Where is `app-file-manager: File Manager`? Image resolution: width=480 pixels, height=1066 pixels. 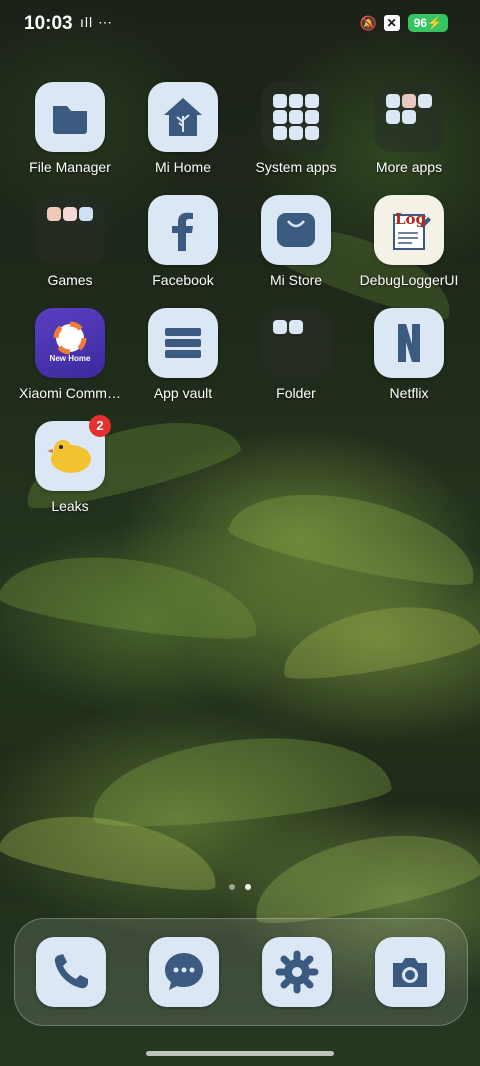
app-file-manager: File Manager is located at coordinates (70, 138).